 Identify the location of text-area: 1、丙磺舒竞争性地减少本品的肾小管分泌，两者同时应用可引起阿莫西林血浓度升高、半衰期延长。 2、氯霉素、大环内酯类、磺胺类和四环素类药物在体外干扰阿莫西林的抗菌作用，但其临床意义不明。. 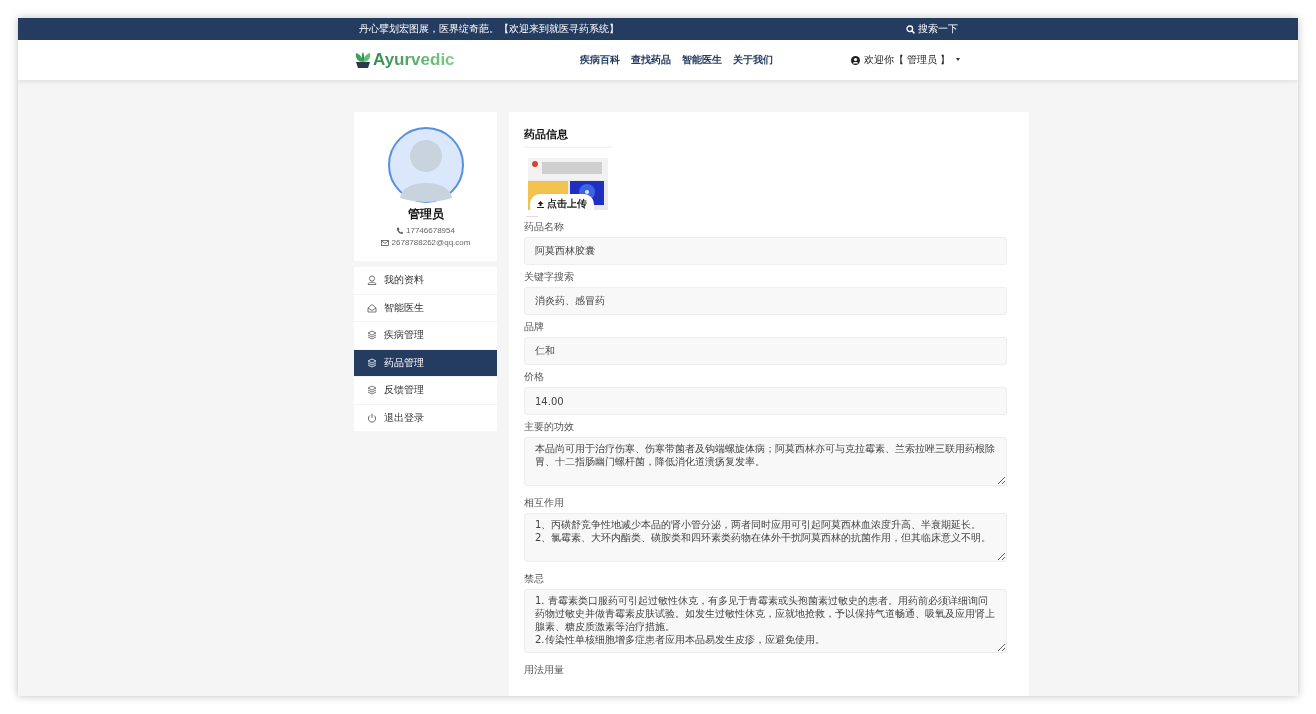
(765, 537).